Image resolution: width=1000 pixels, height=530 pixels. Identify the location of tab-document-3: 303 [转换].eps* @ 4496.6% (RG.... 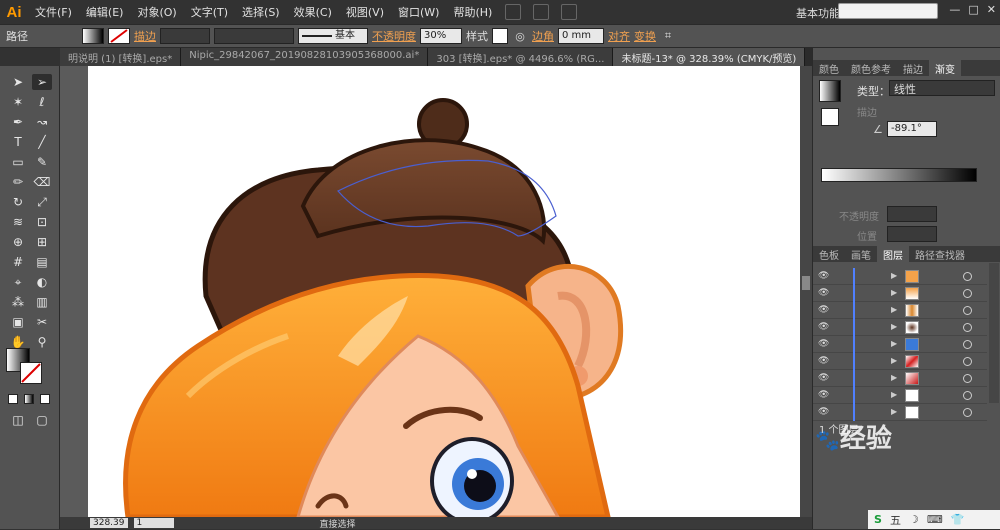
(521, 57).